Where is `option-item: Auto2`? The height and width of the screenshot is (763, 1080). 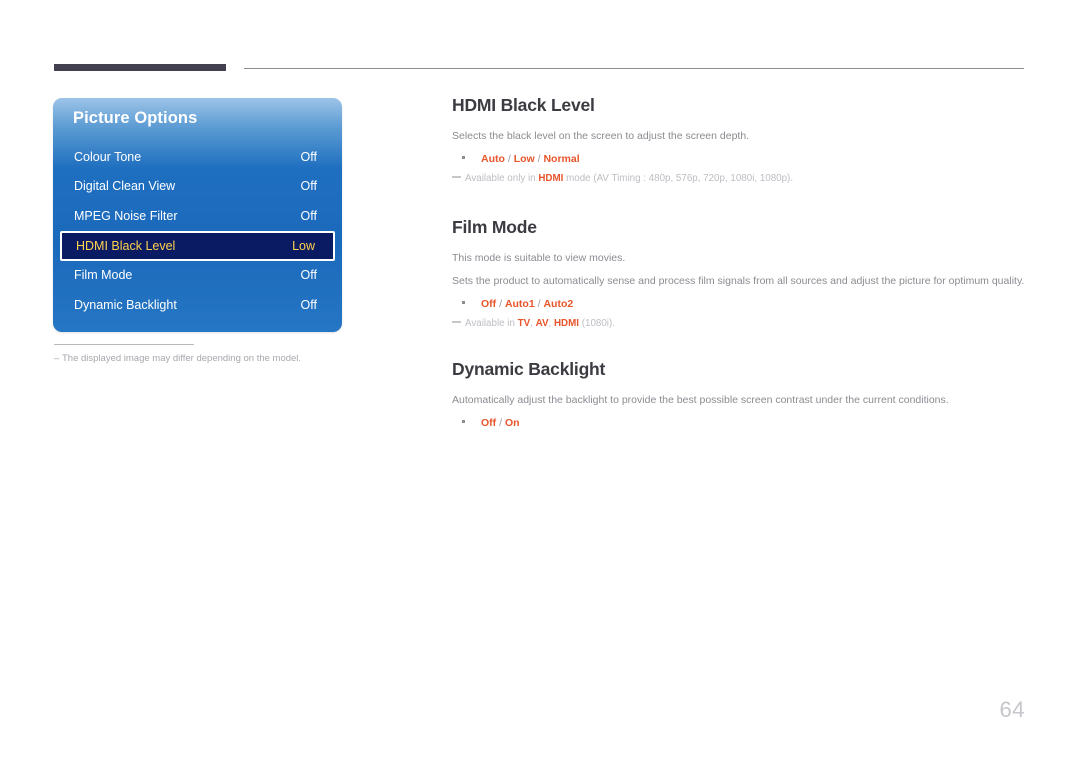 option-item: Auto2 is located at coordinates (558, 303).